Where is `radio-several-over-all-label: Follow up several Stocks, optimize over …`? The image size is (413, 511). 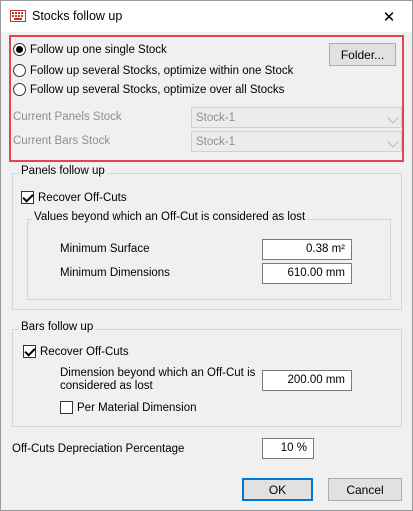
radio-several-over-all-label: Follow up several Stocks, optimize over … is located at coordinates (157, 89).